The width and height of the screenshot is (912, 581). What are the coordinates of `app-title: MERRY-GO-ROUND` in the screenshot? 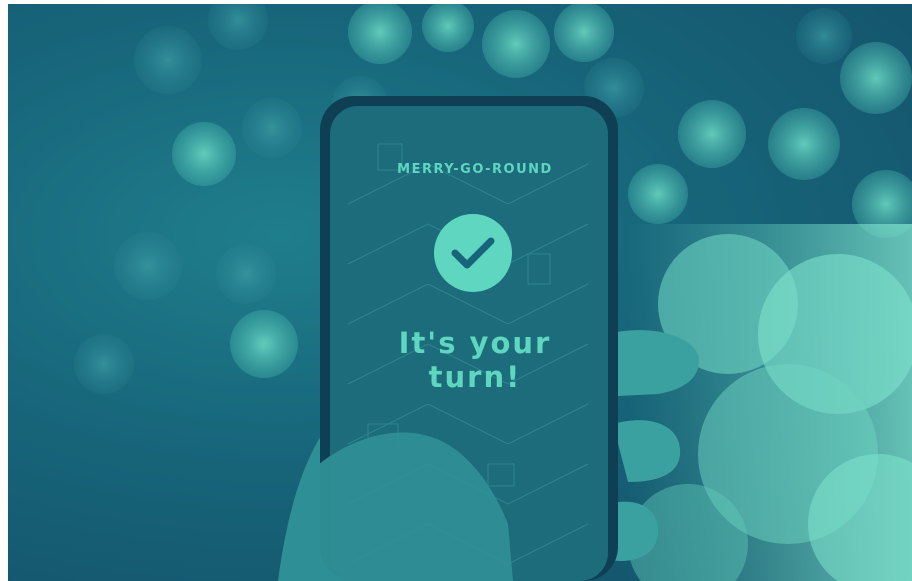 It's located at (475, 169).